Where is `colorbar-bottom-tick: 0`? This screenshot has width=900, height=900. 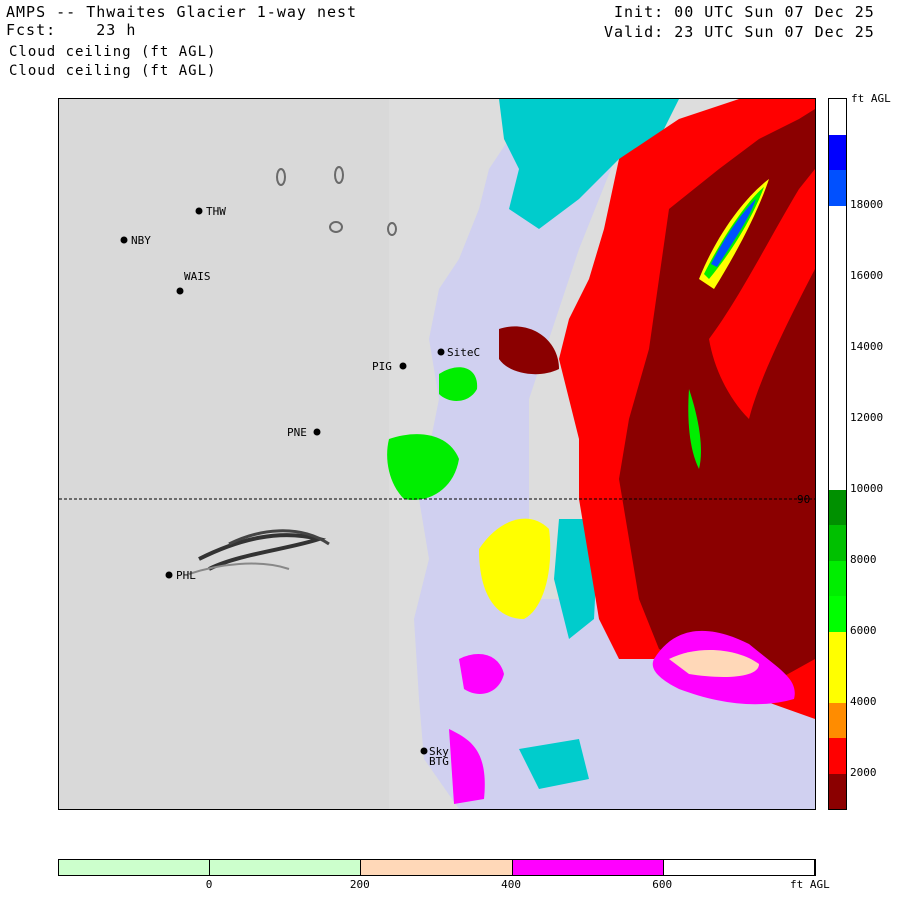 colorbar-bottom-tick: 0 is located at coordinates (209, 884).